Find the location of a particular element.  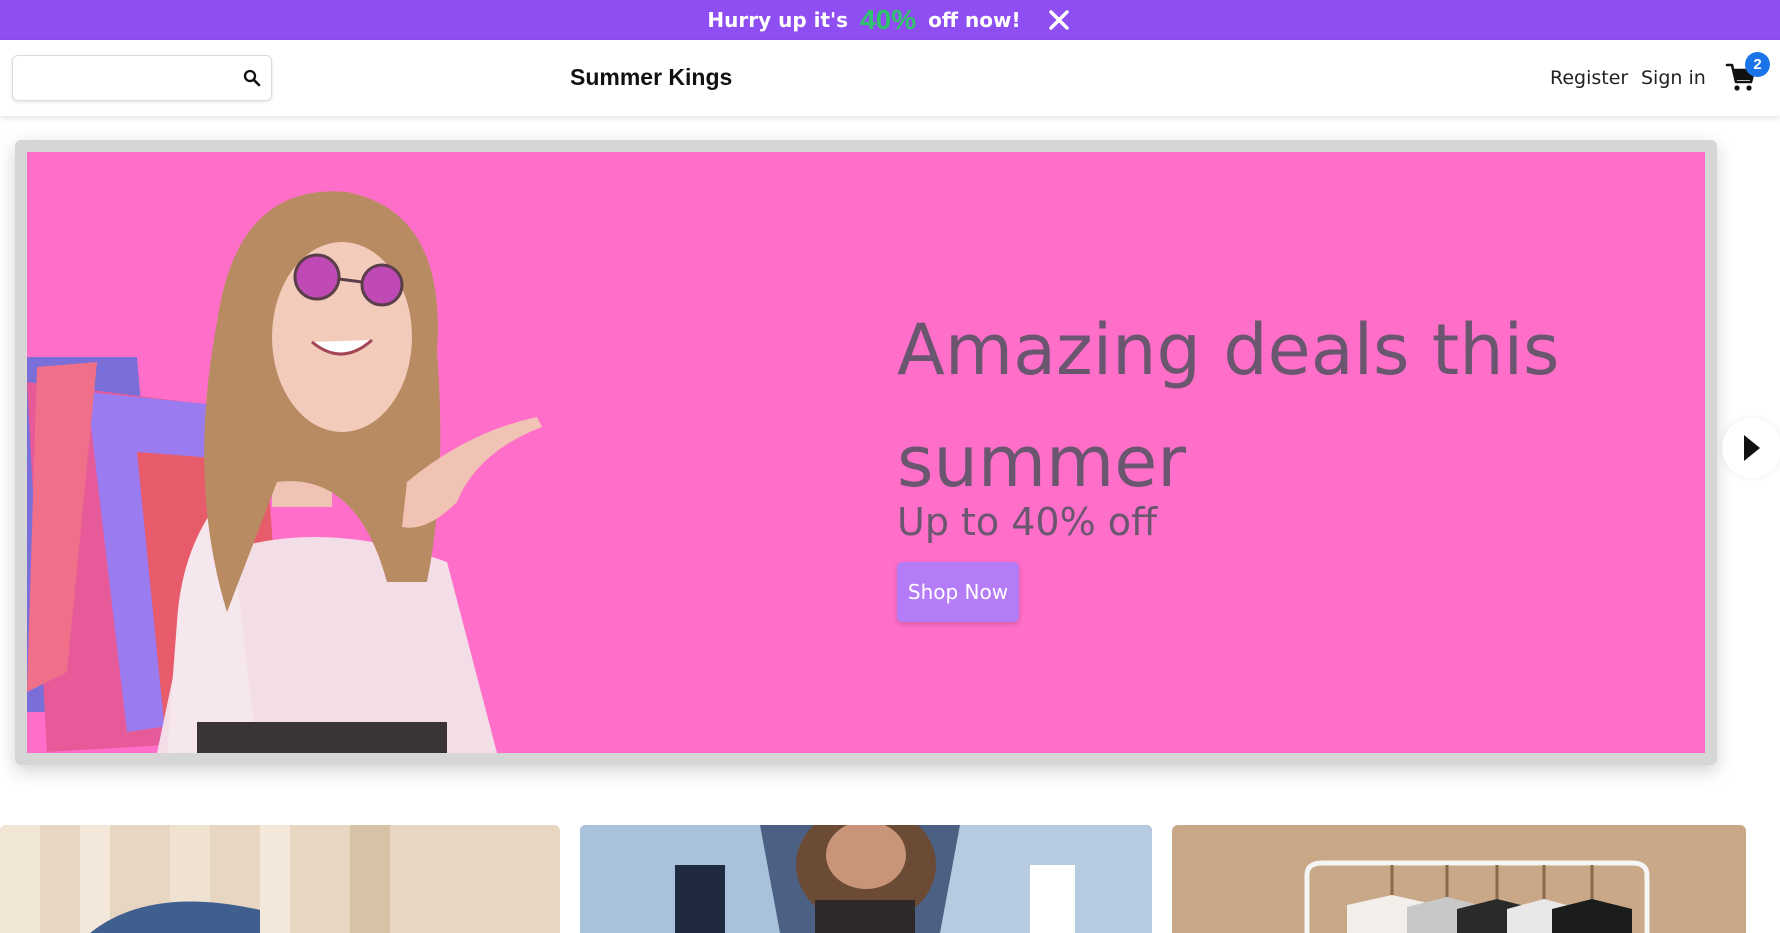

promo-banner: Hurry up it's 40% off now! is located at coordinates (890, 20).